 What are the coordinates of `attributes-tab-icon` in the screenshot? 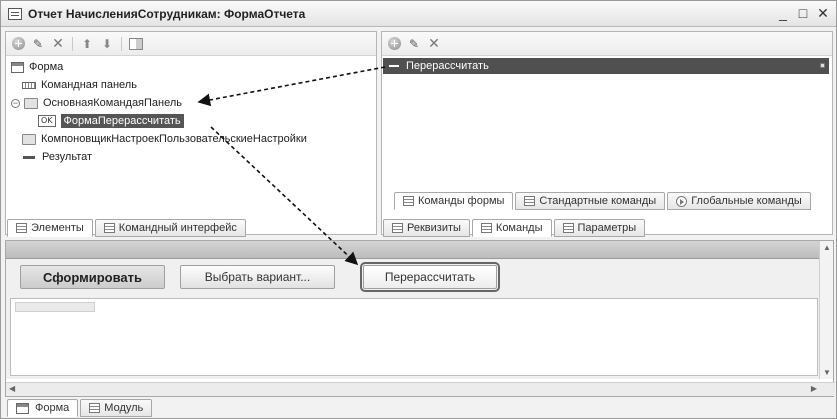 It's located at (397, 228).